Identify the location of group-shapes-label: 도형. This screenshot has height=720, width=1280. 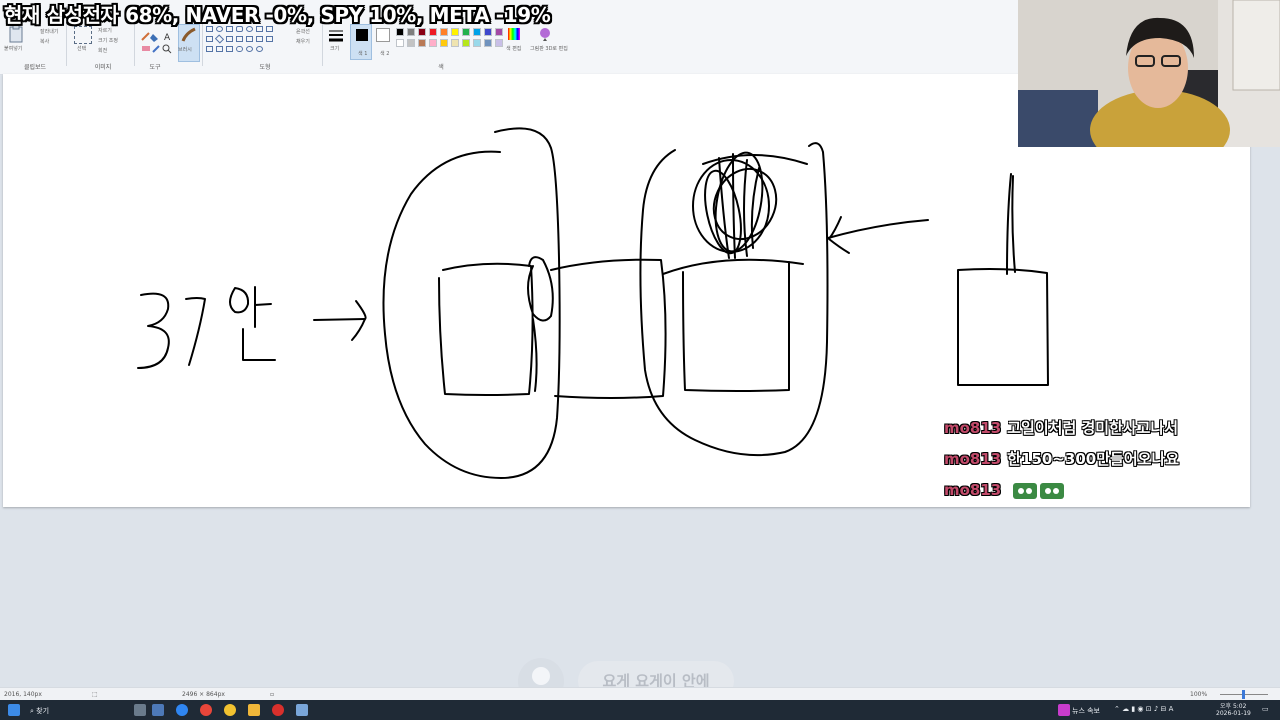
(265, 67).